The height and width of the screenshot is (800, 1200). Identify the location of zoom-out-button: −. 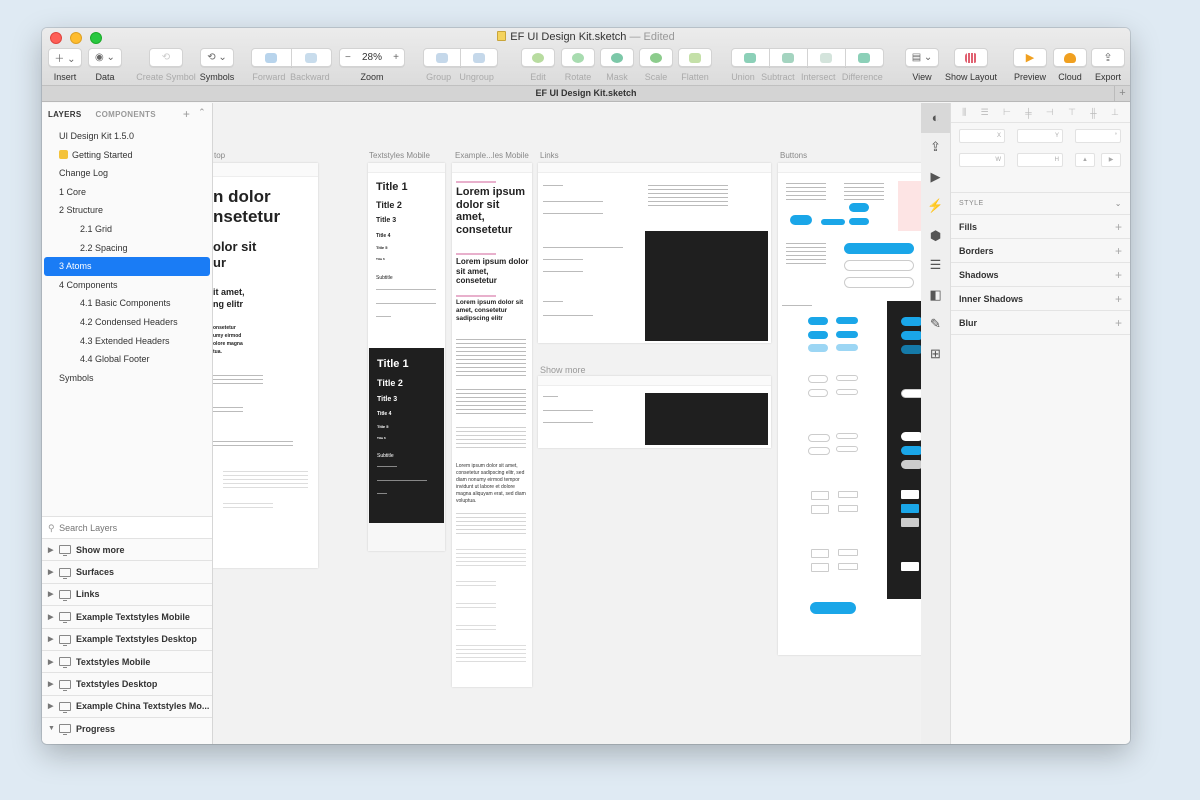
(348, 57).